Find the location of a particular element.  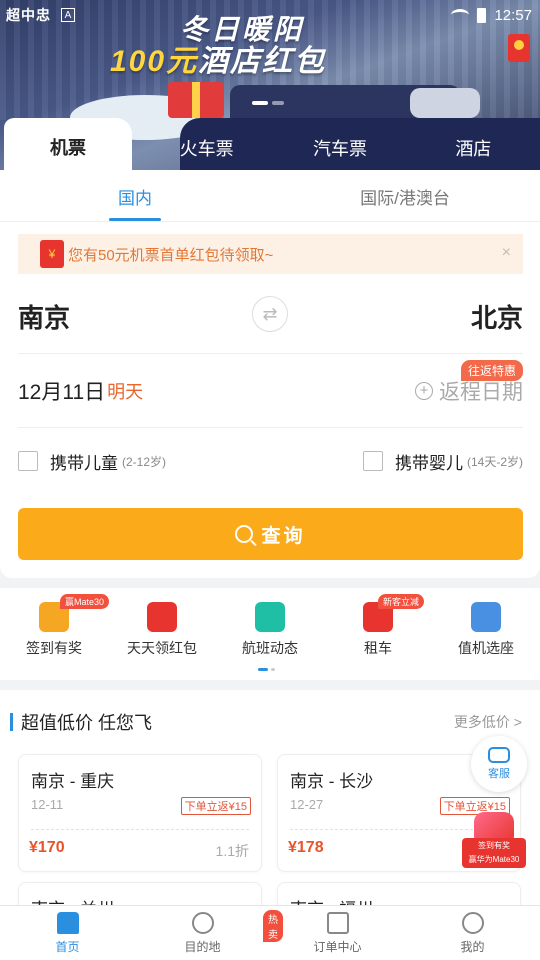

nav-label: 目的地 is located at coordinates (202, 947).